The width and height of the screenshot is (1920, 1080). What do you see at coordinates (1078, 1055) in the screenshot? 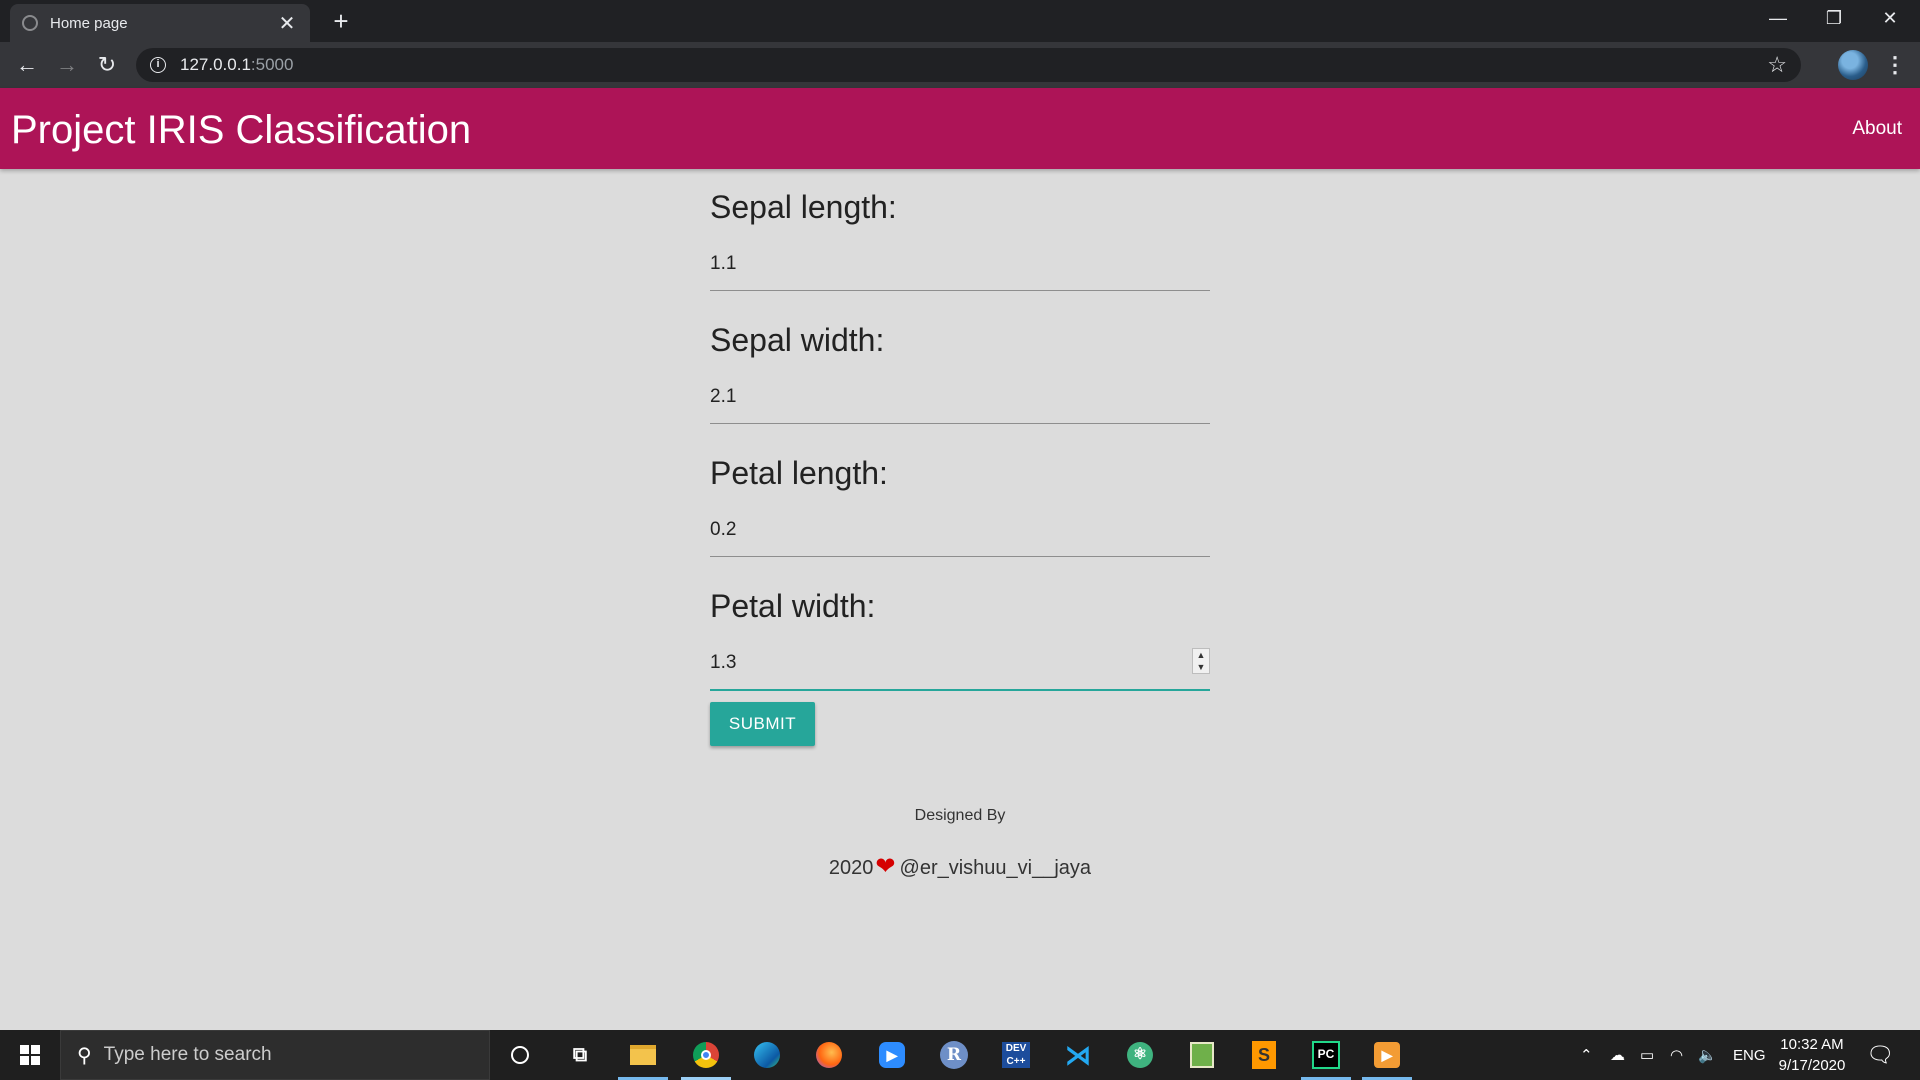
I see `vscode-icon: ⋊` at bounding box center [1078, 1055].